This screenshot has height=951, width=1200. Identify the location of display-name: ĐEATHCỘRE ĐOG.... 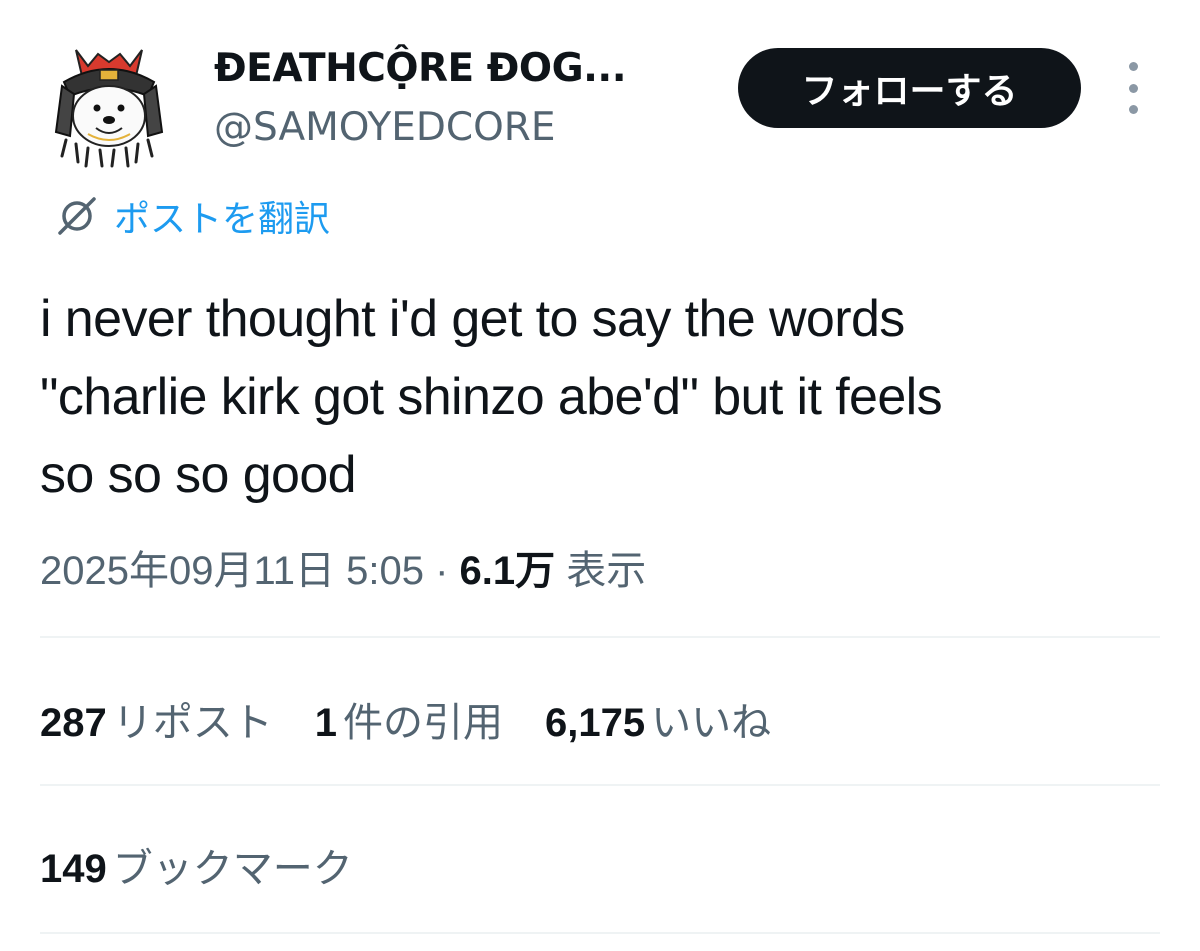
(420, 68).